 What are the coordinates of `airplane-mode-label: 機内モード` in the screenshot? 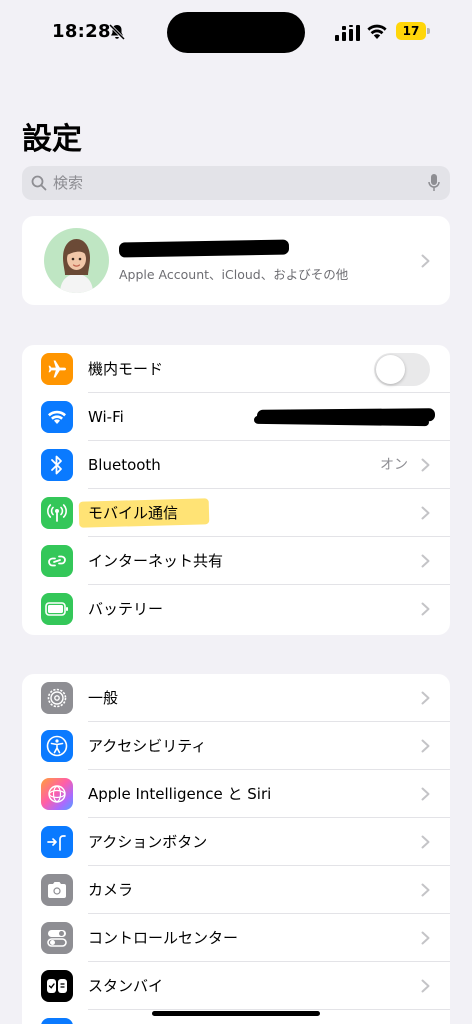 It's located at (126, 369).